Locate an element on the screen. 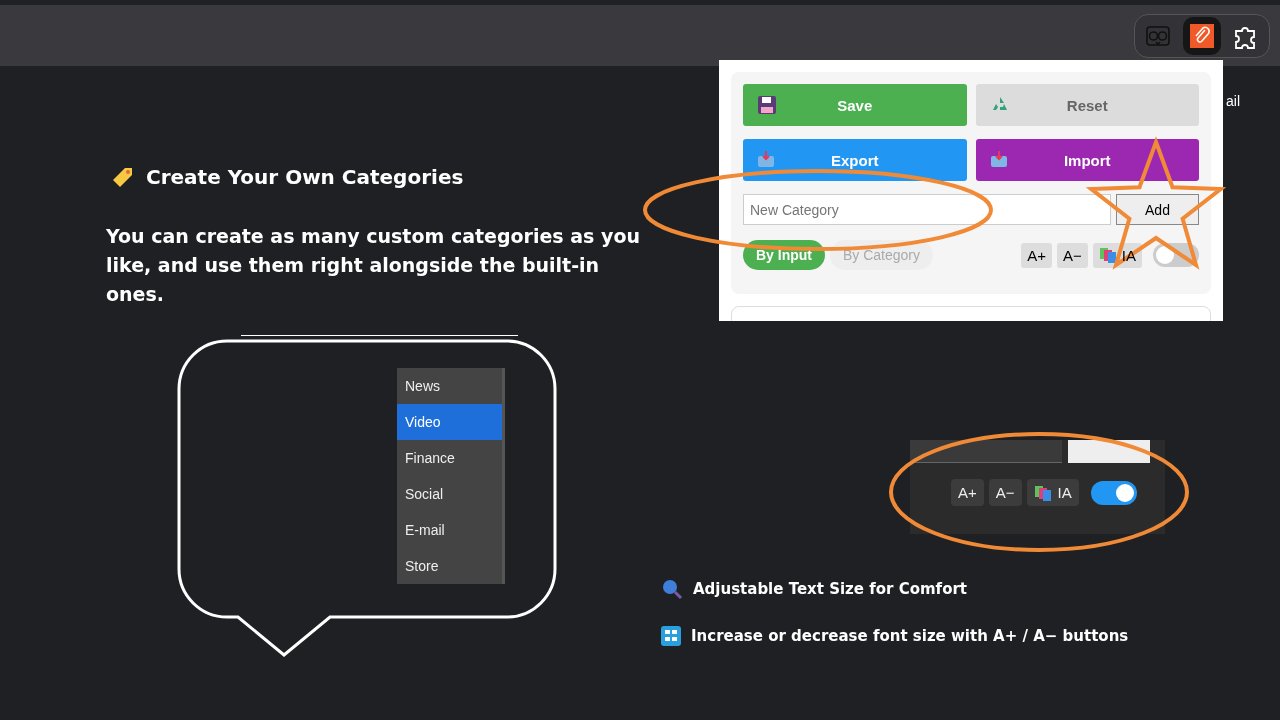 The height and width of the screenshot is (720, 1280). new-category-field: New Category is located at coordinates (927, 209).